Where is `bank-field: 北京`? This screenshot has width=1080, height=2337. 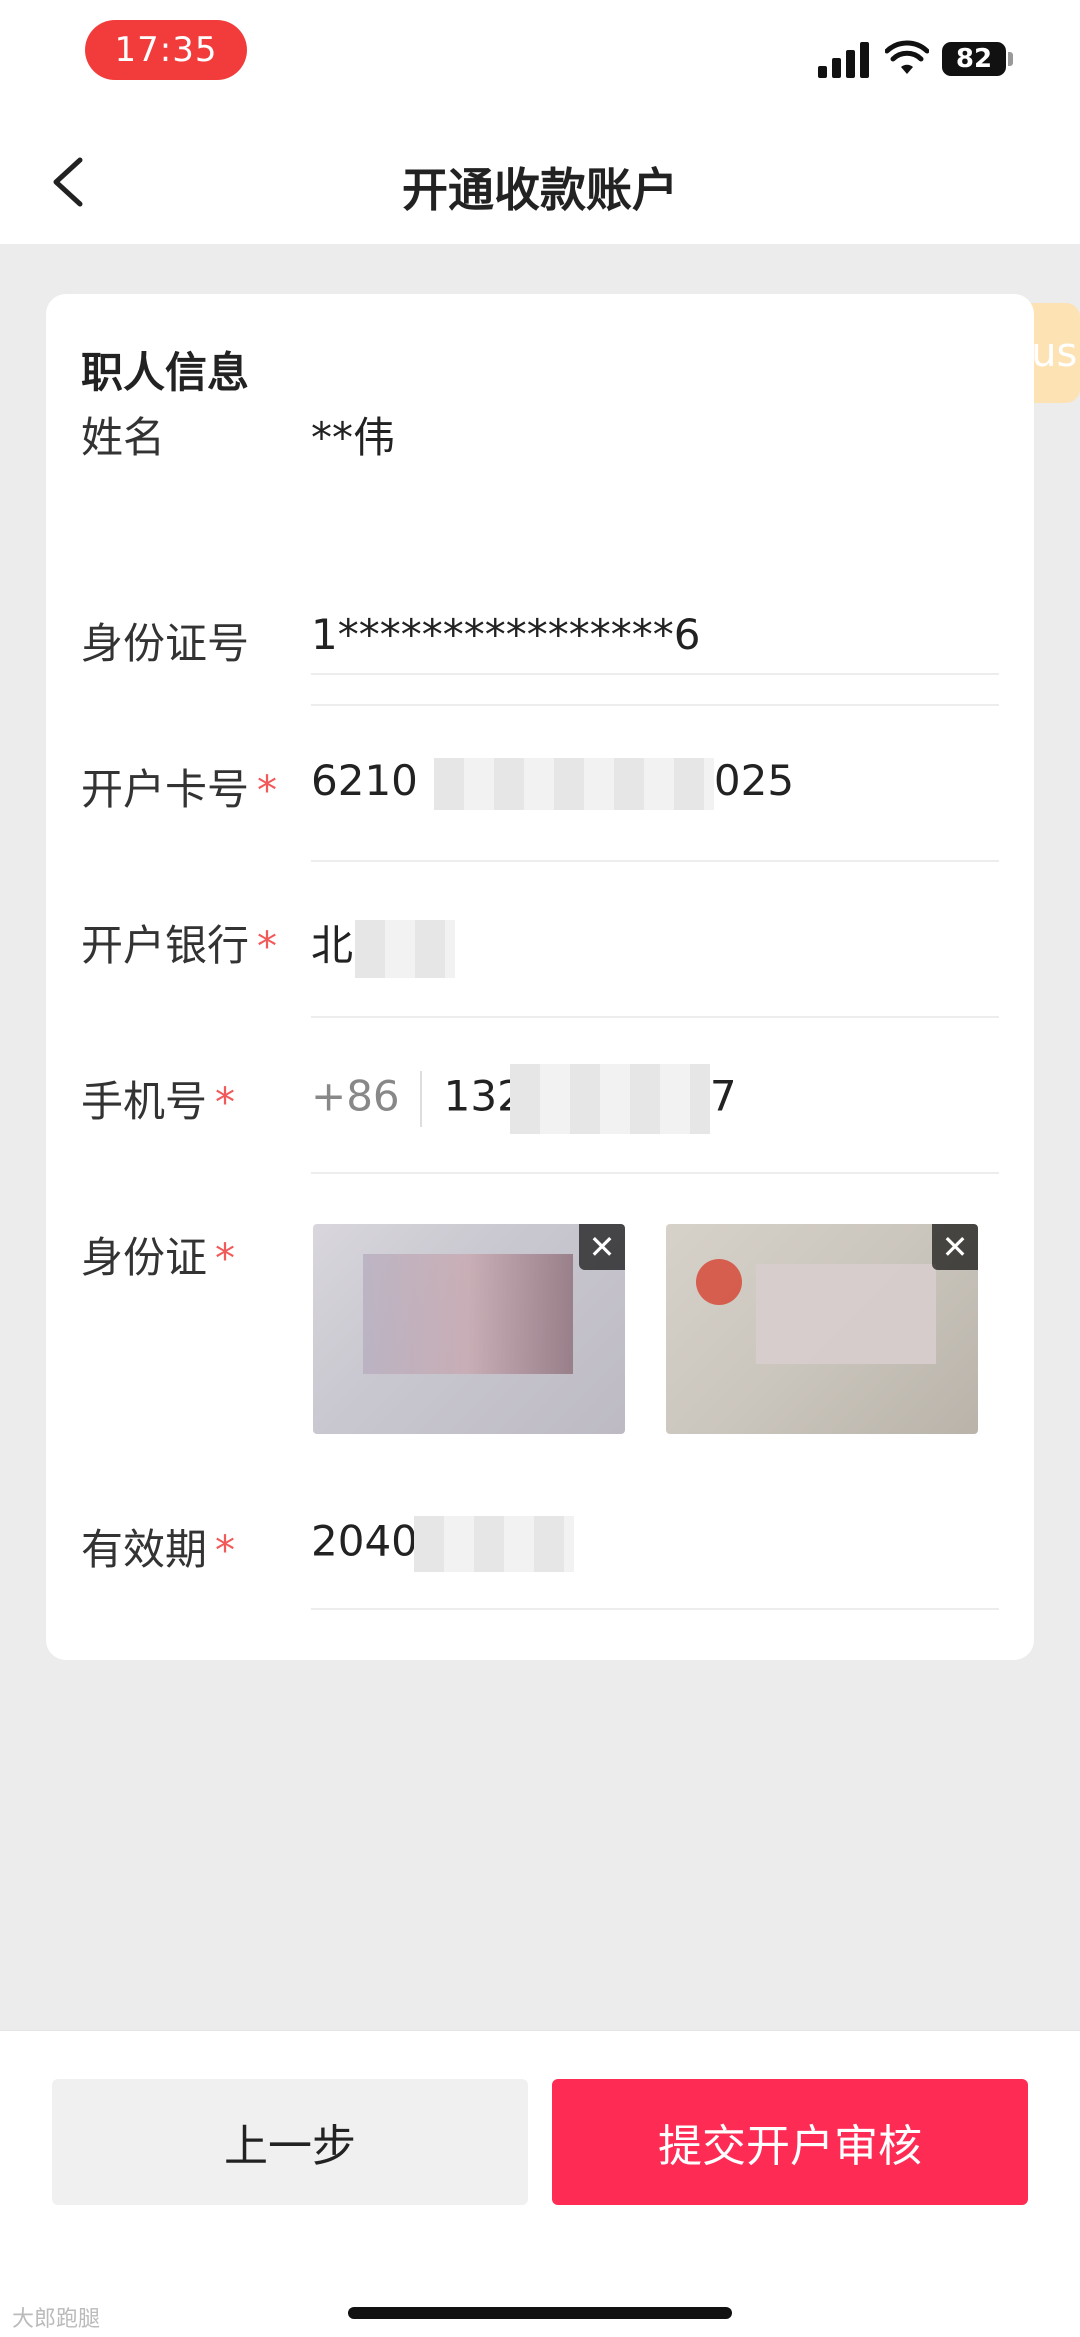
bank-field: 北京 is located at coordinates (383, 945).